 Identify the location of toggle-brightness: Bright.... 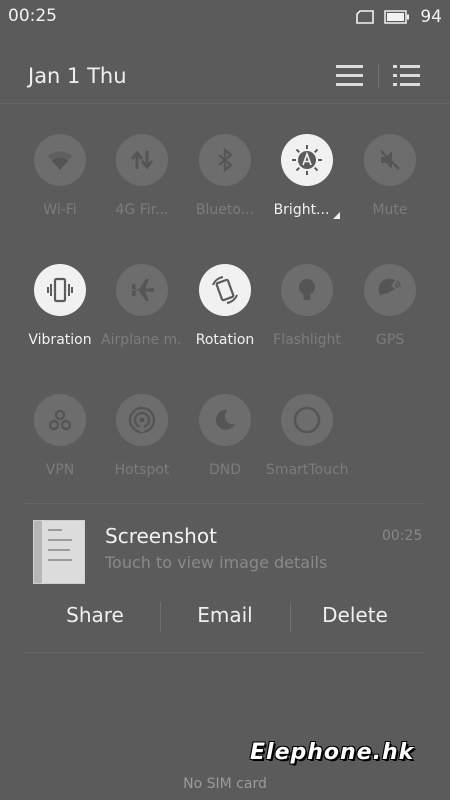
(307, 178).